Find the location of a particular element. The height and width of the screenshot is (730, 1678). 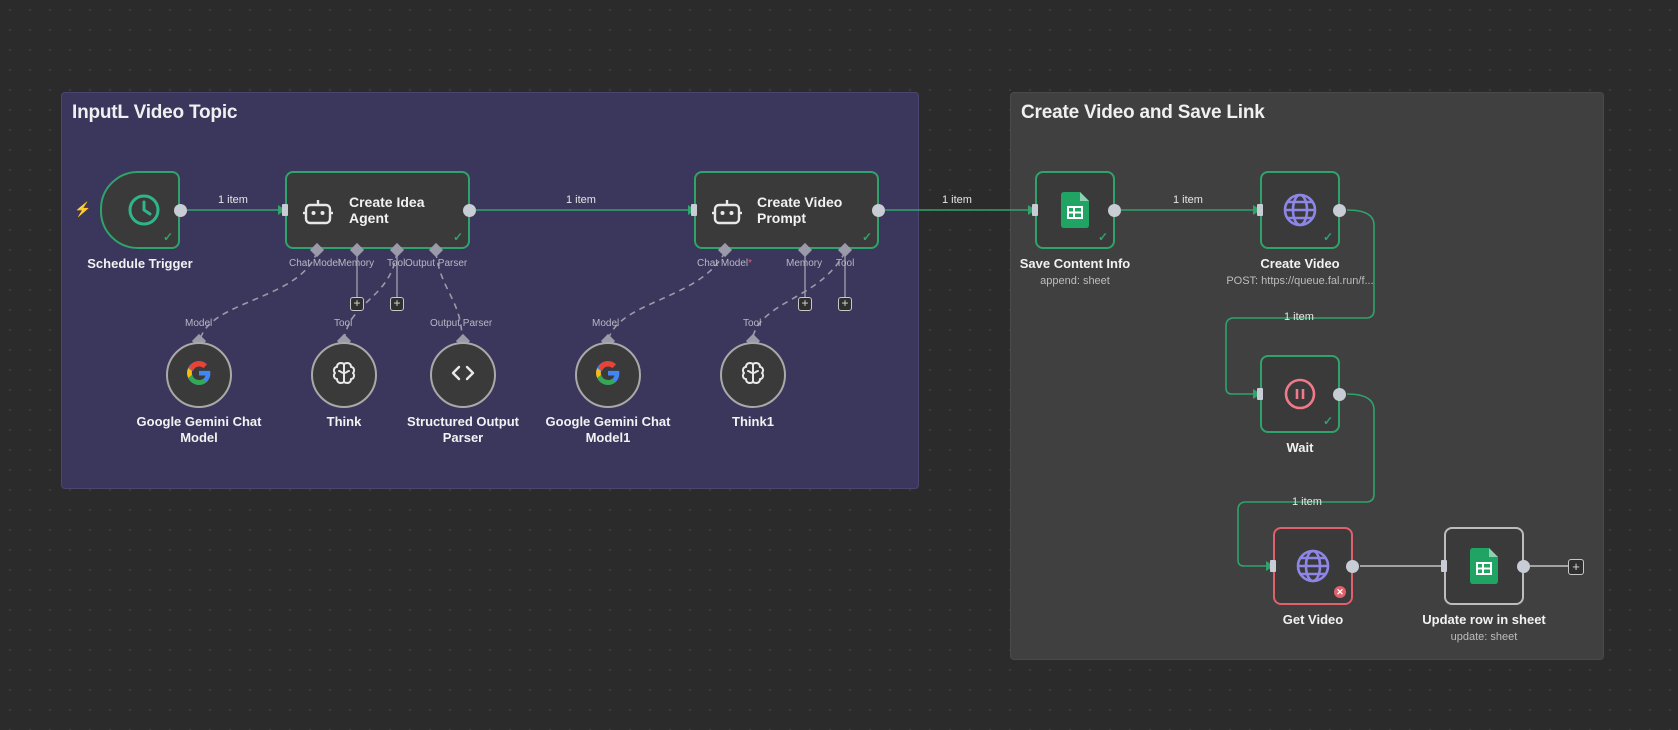

node-label: Google Gemini Chat Model is located at coordinates (199, 430).